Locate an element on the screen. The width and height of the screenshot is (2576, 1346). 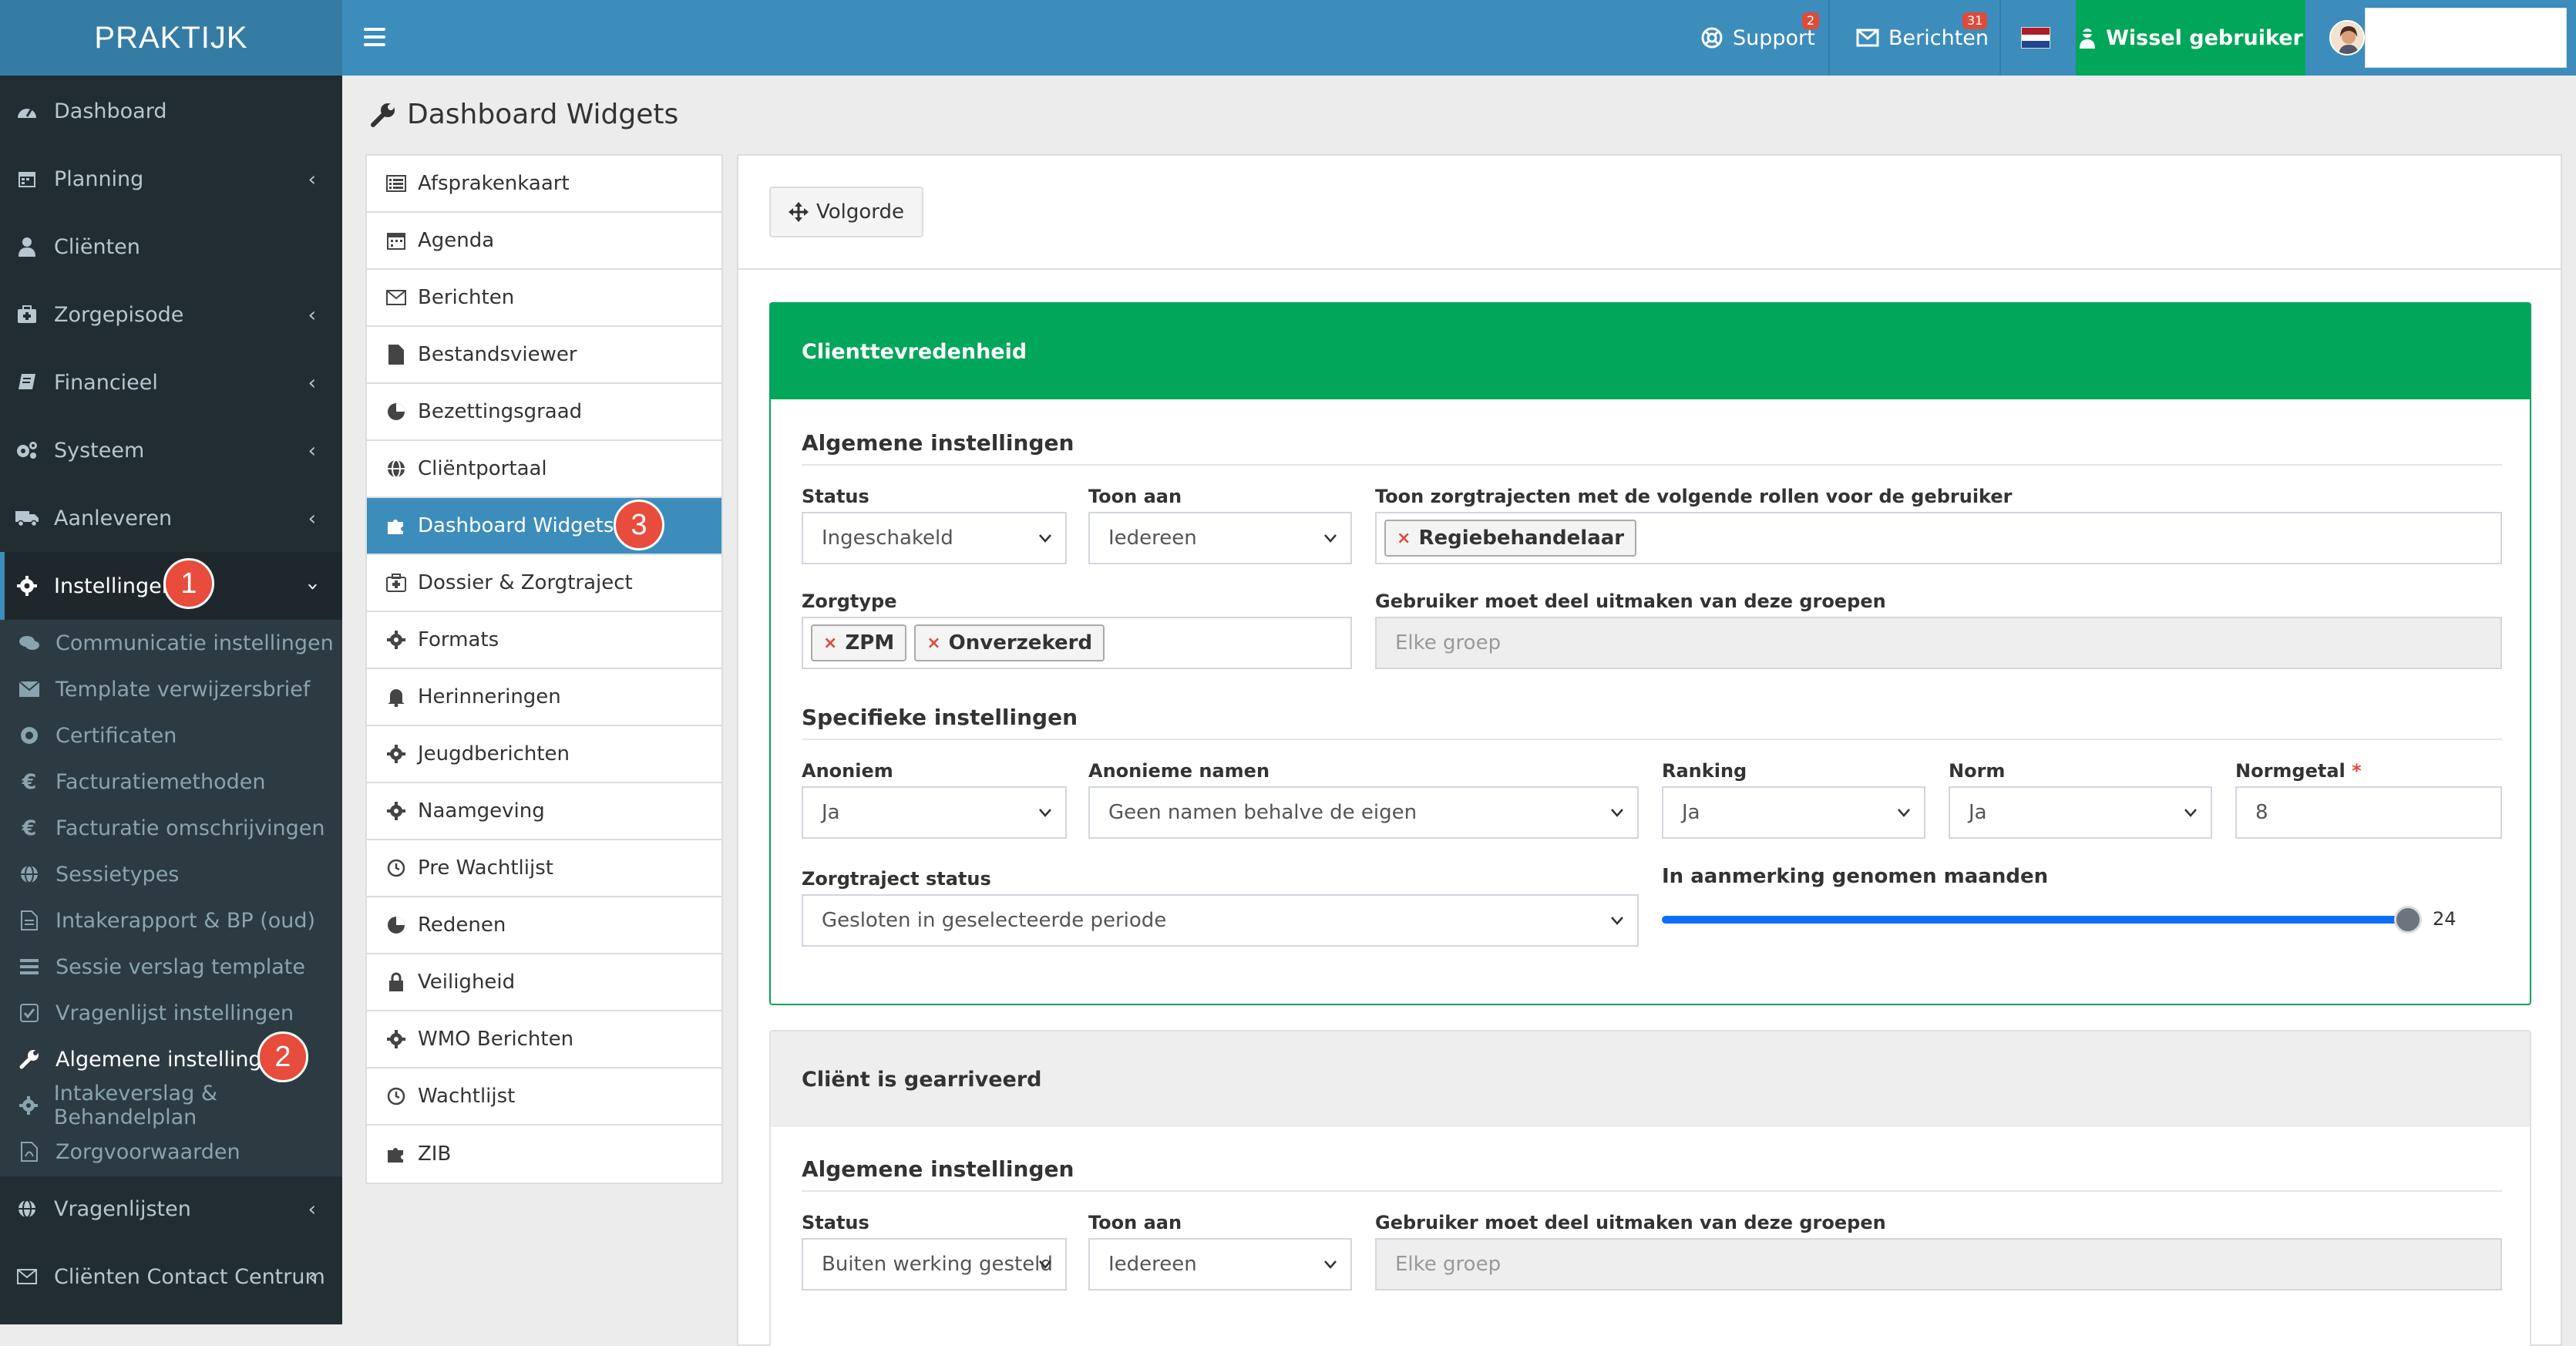
sidebar-subitem-zorgvoorwaarden: Zorgvoorwaarden is located at coordinates (171, 1152).